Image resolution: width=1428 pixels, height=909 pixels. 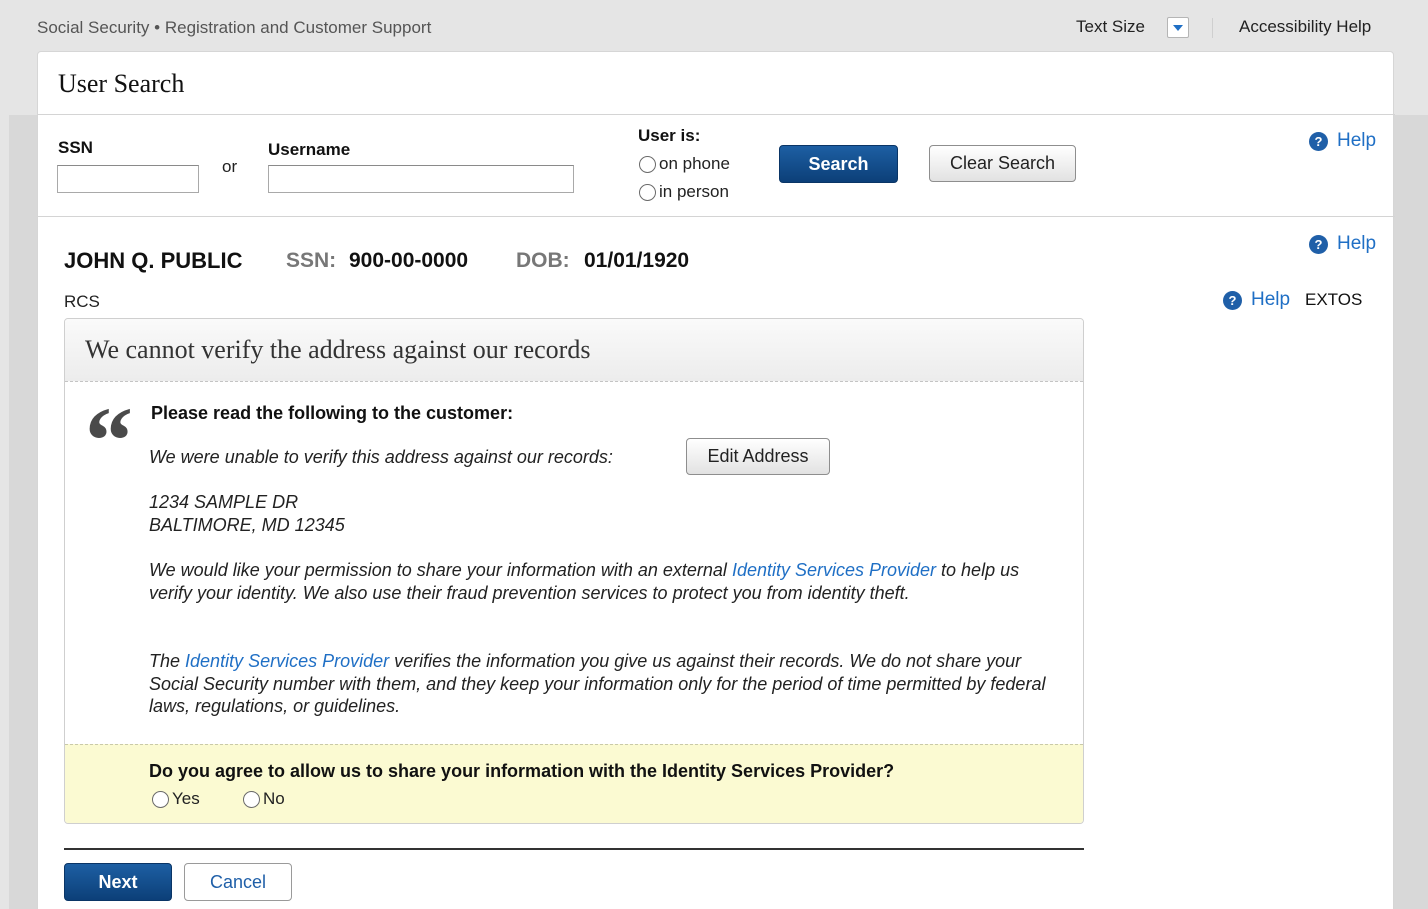 I want to click on quote-icon: “, so click(x=109, y=440).